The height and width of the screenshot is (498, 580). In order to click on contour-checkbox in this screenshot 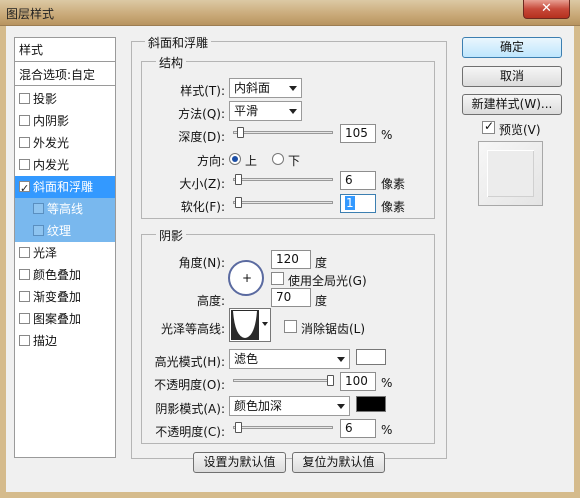, I will do `click(38, 208)`.